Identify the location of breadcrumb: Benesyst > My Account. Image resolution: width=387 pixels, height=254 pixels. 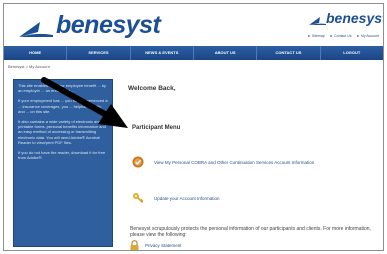
(29, 66).